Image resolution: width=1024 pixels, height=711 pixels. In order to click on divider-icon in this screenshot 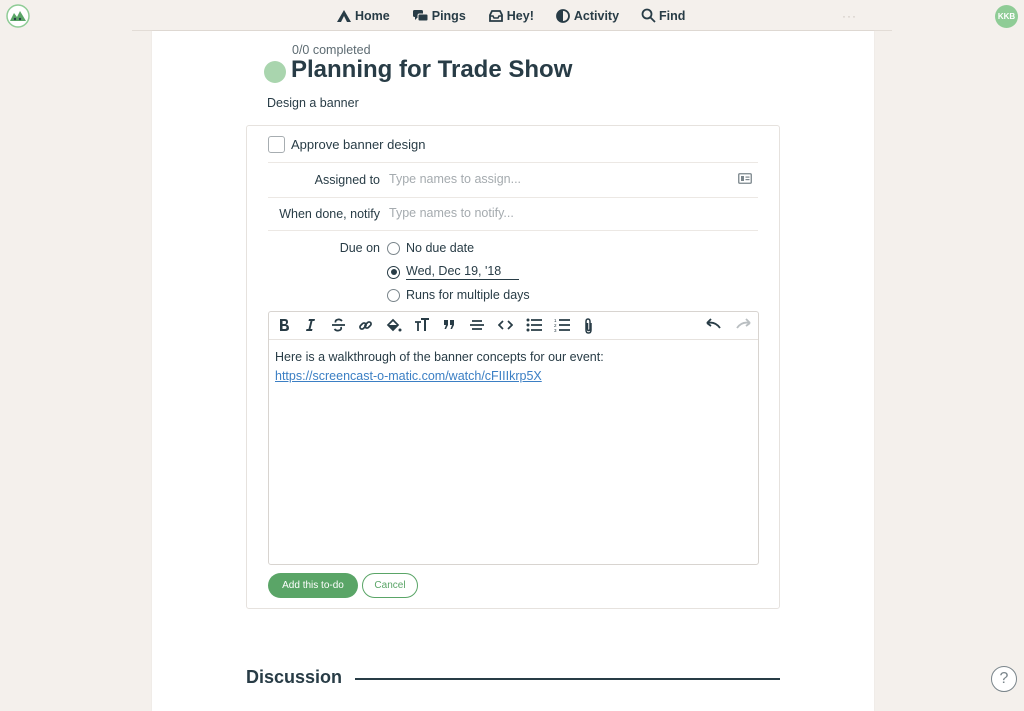, I will do `click(477, 325)`.